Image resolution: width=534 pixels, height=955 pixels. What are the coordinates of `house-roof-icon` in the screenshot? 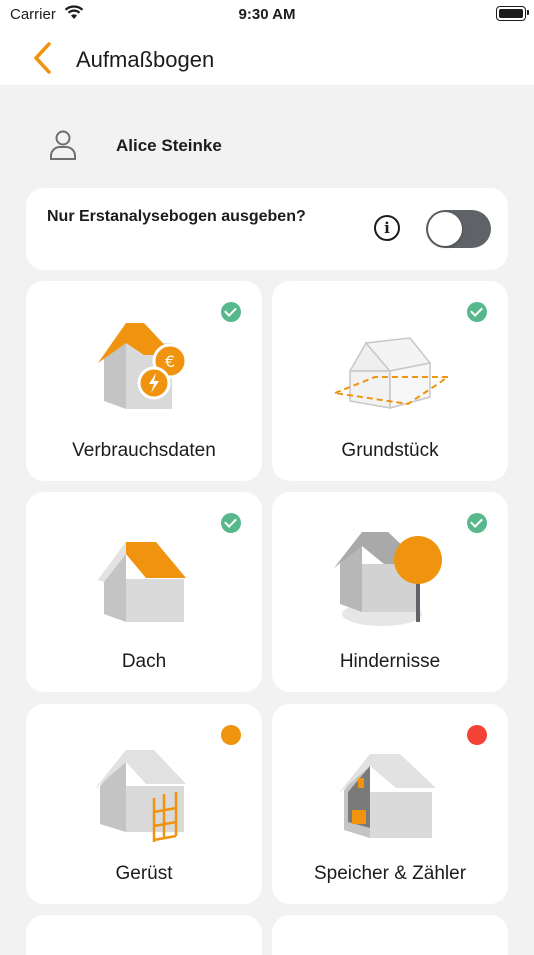 It's located at (142, 582).